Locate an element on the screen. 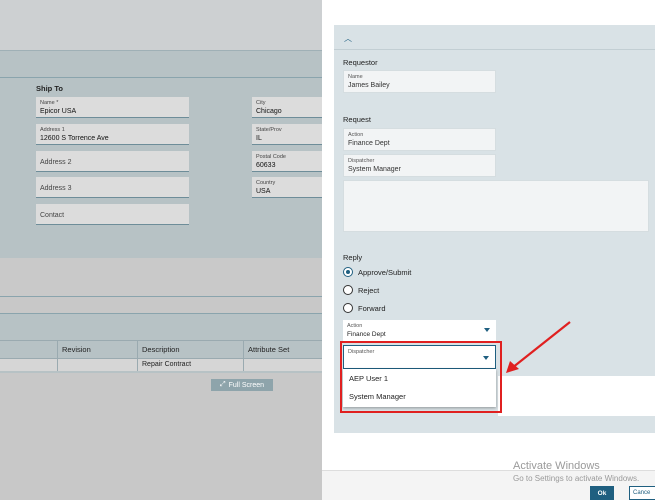 This screenshot has height=500, width=655. highlight-box is located at coordinates (421, 377).